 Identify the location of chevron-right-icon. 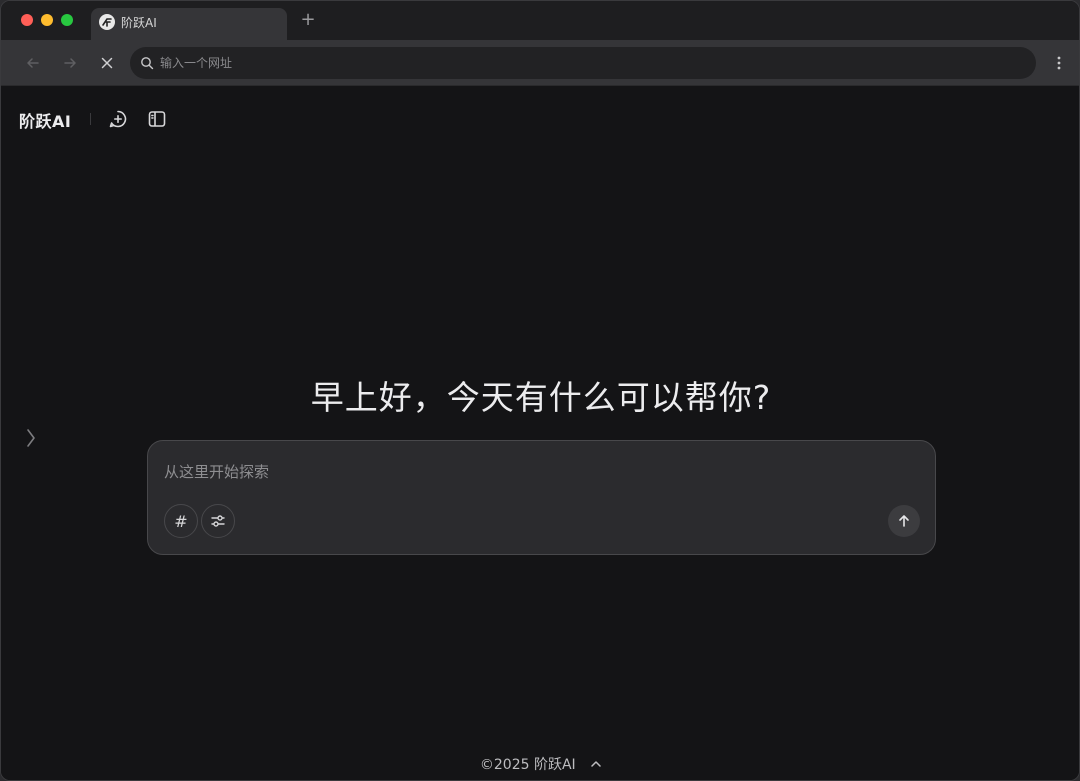
(31, 438).